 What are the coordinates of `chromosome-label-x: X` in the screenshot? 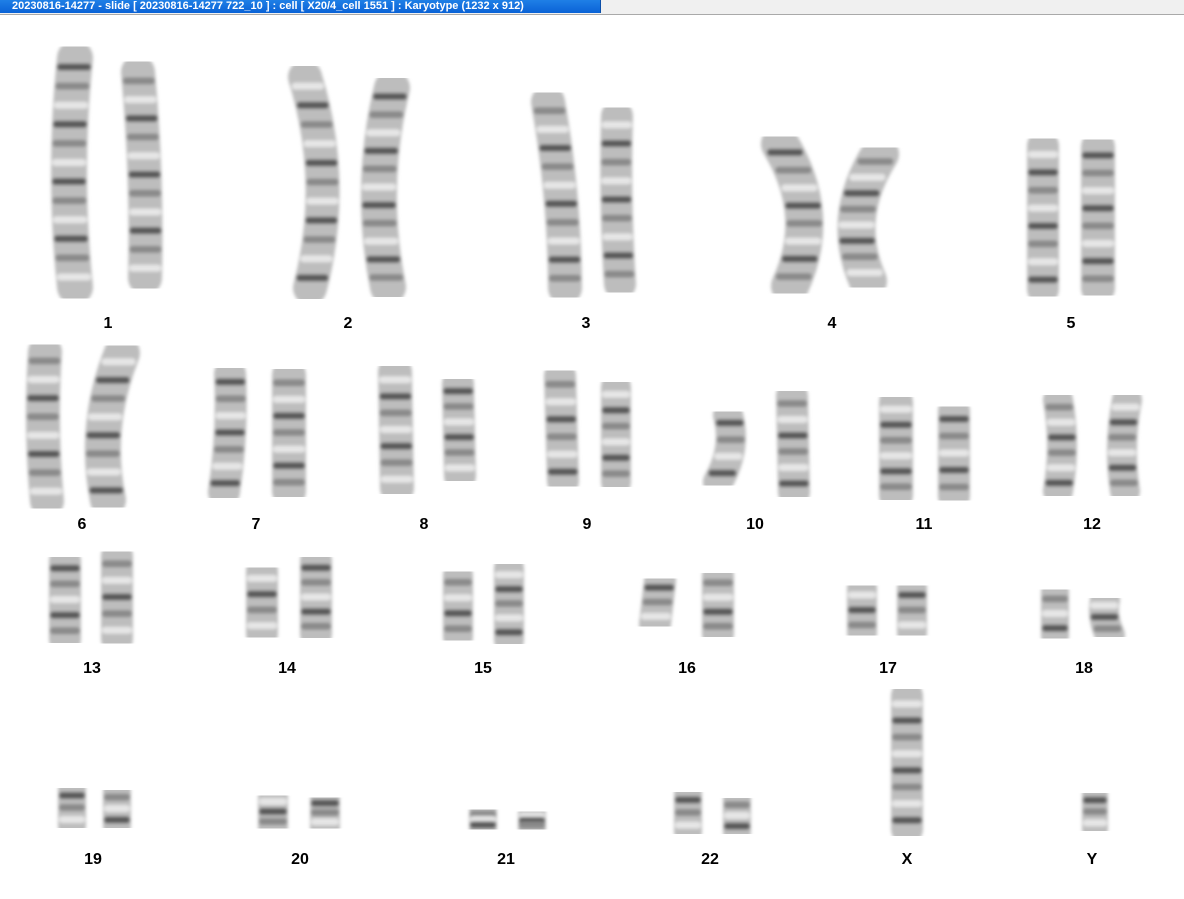 It's located at (907, 859).